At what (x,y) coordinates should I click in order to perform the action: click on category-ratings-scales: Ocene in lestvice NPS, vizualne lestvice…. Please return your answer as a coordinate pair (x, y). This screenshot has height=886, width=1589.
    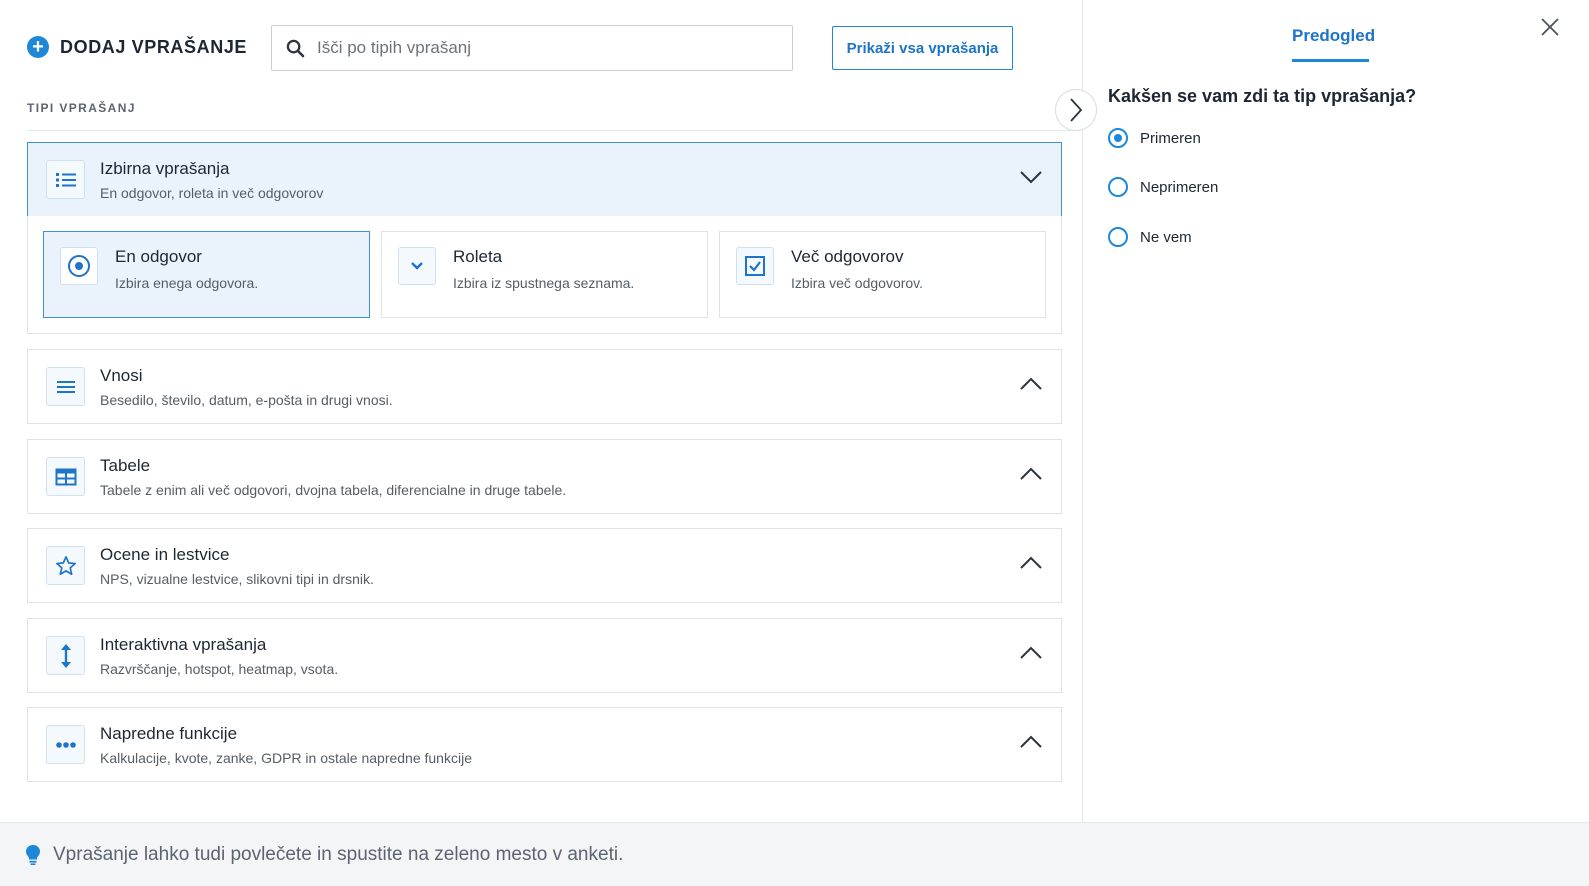
    Looking at the image, I should click on (544, 565).